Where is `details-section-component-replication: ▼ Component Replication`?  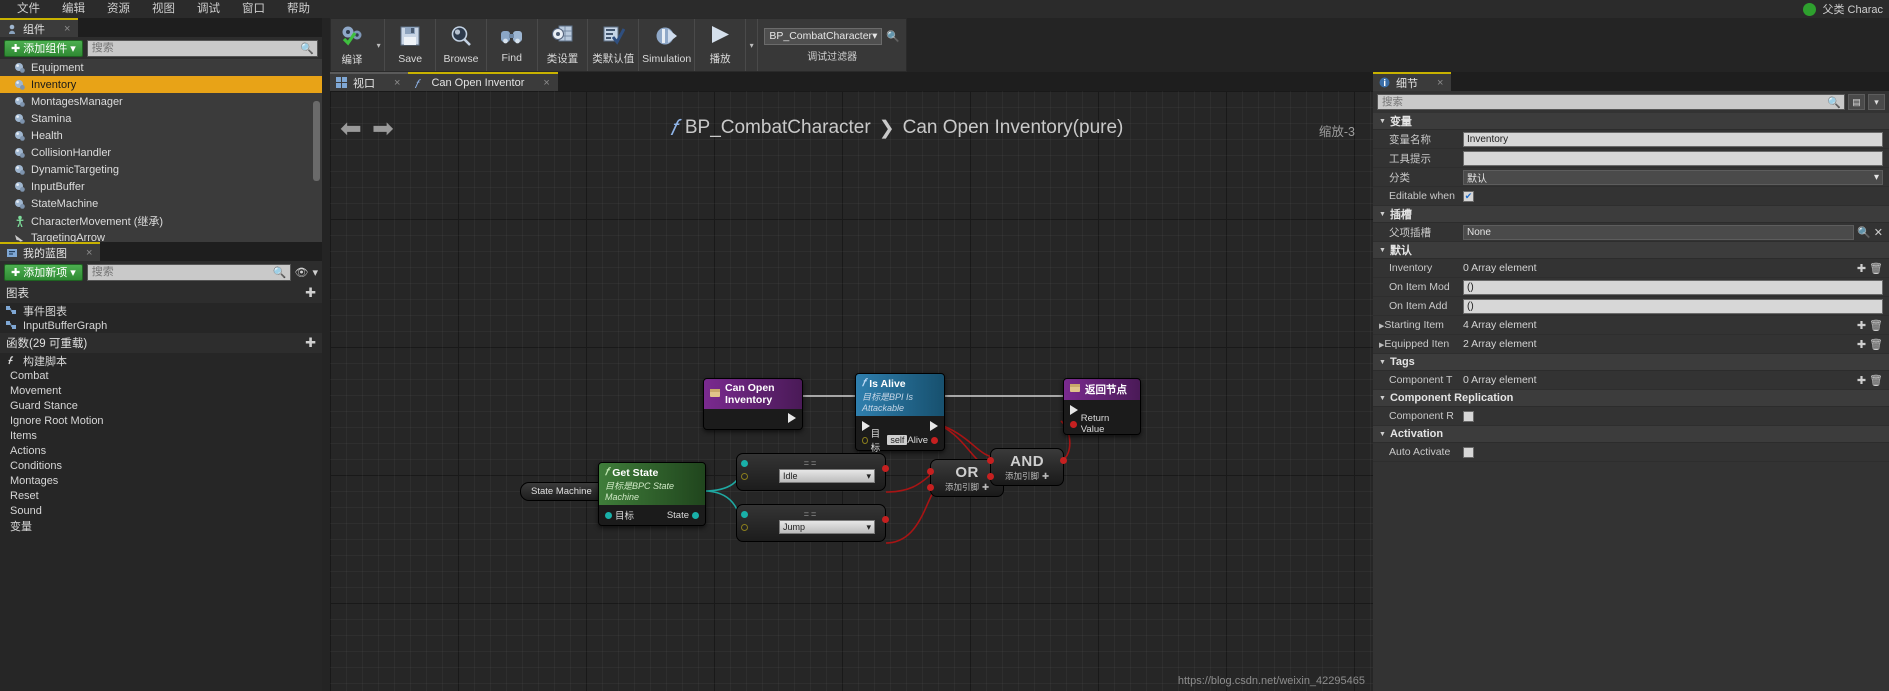
details-section-component-replication: ▼ Component Replication is located at coordinates (1631, 398).